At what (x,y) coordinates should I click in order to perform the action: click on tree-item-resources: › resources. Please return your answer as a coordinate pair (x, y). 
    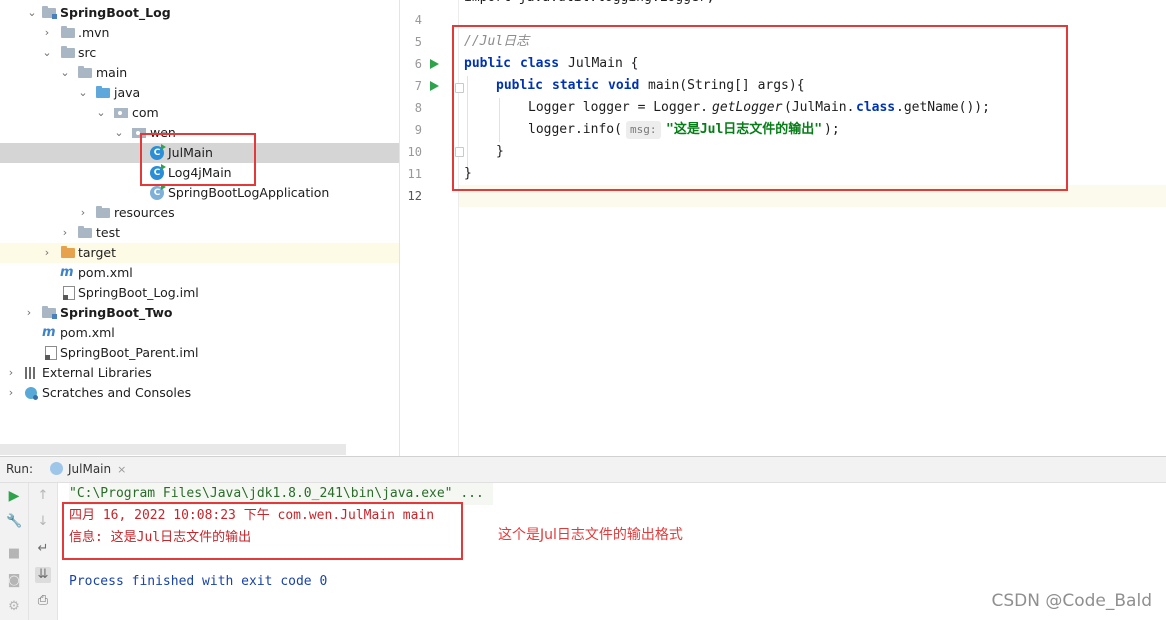
    Looking at the image, I should click on (199, 213).